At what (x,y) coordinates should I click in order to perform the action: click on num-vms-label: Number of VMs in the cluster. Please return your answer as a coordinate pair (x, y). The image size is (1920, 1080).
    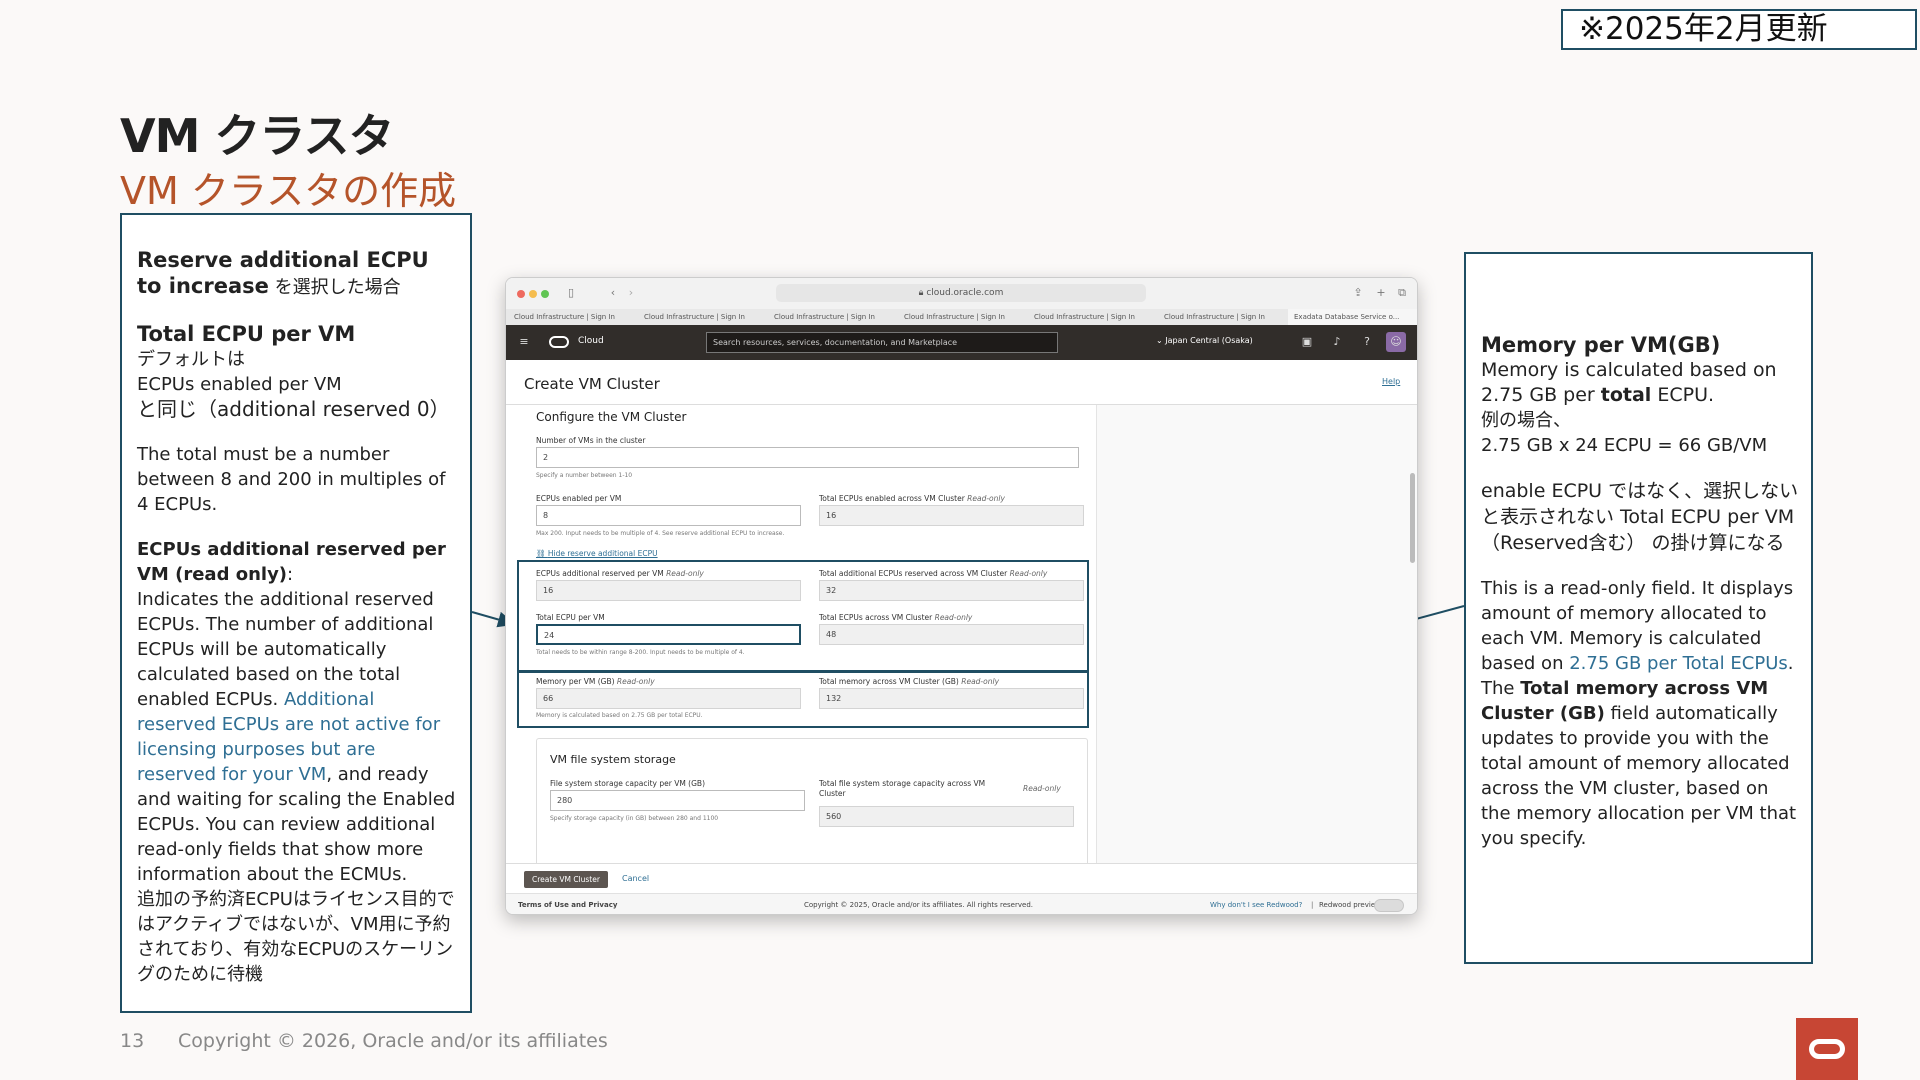
    Looking at the image, I should click on (591, 440).